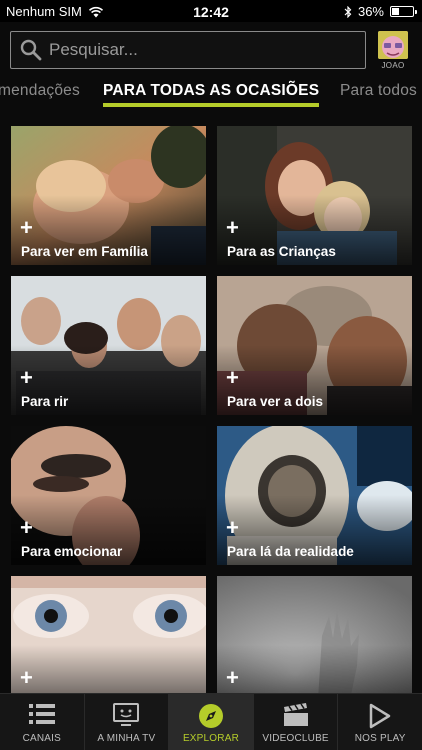  I want to click on nav-label: NOS PLAY, so click(380, 738).